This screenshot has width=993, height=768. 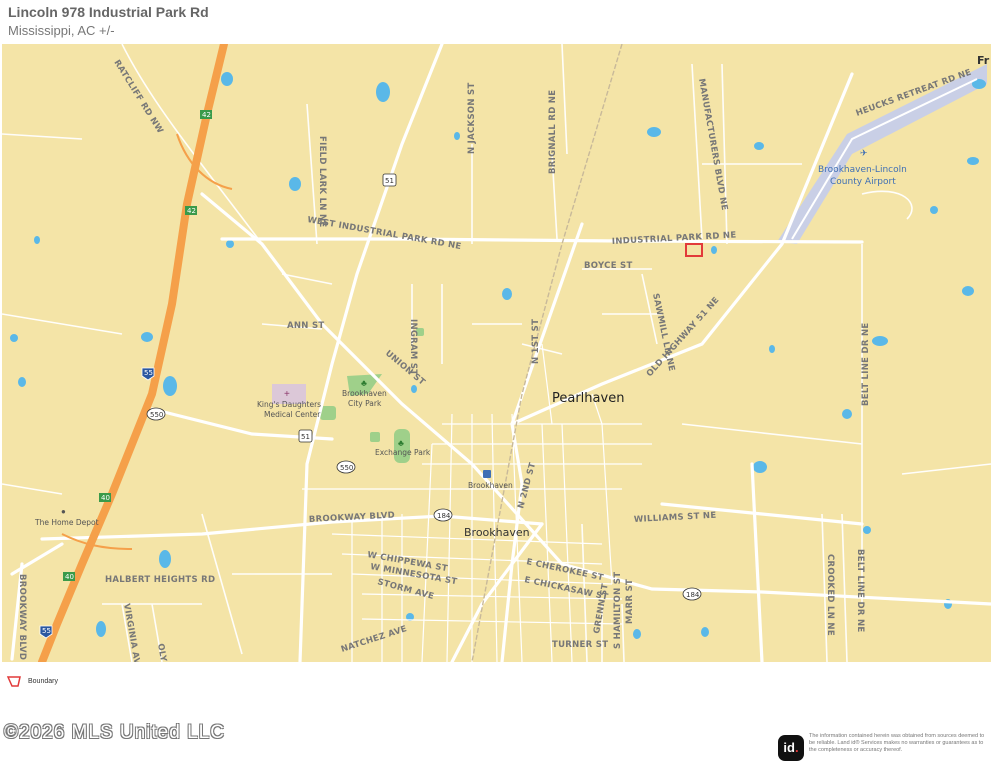 What do you see at coordinates (108, 12) in the screenshot?
I see `listing-title: Lincoln 978 Industrial Park Rd` at bounding box center [108, 12].